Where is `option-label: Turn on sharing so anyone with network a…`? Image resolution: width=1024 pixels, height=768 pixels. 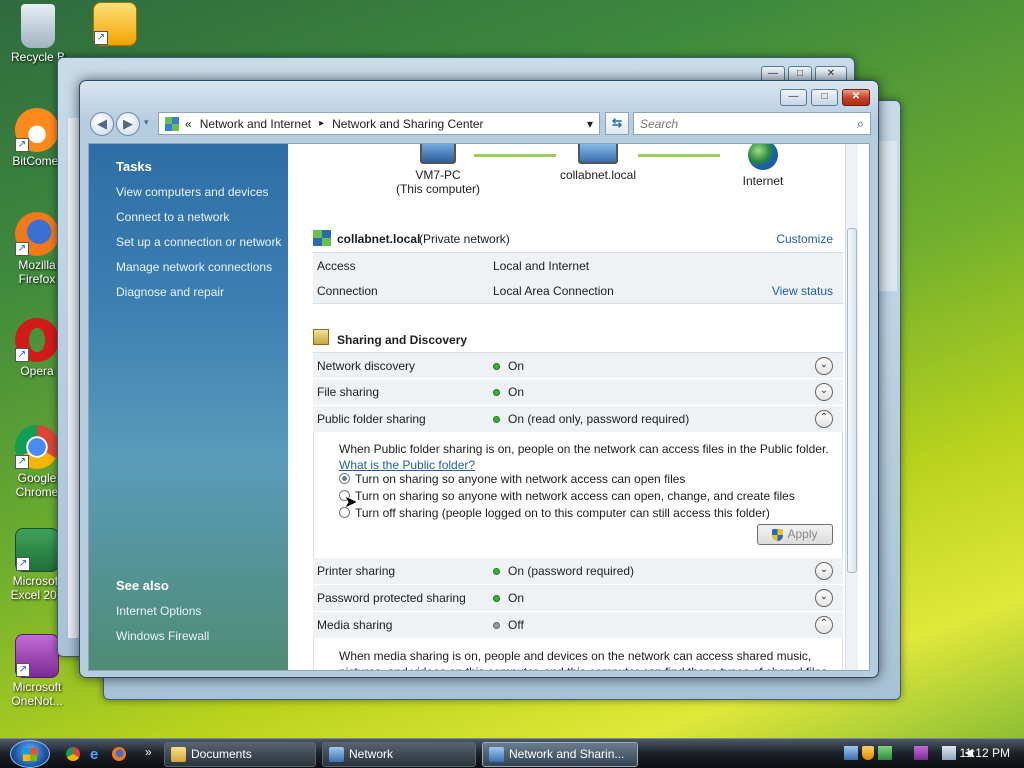
option-label: Turn on sharing so anyone with network a… is located at coordinates (575, 496).